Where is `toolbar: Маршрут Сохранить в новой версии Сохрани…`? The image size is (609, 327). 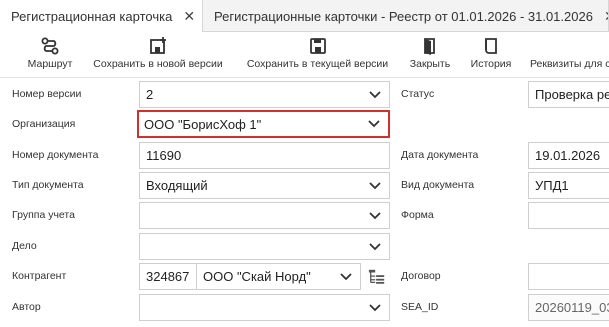
toolbar: Маршрут Сохранить в новой версии Сохрани… is located at coordinates (304, 55).